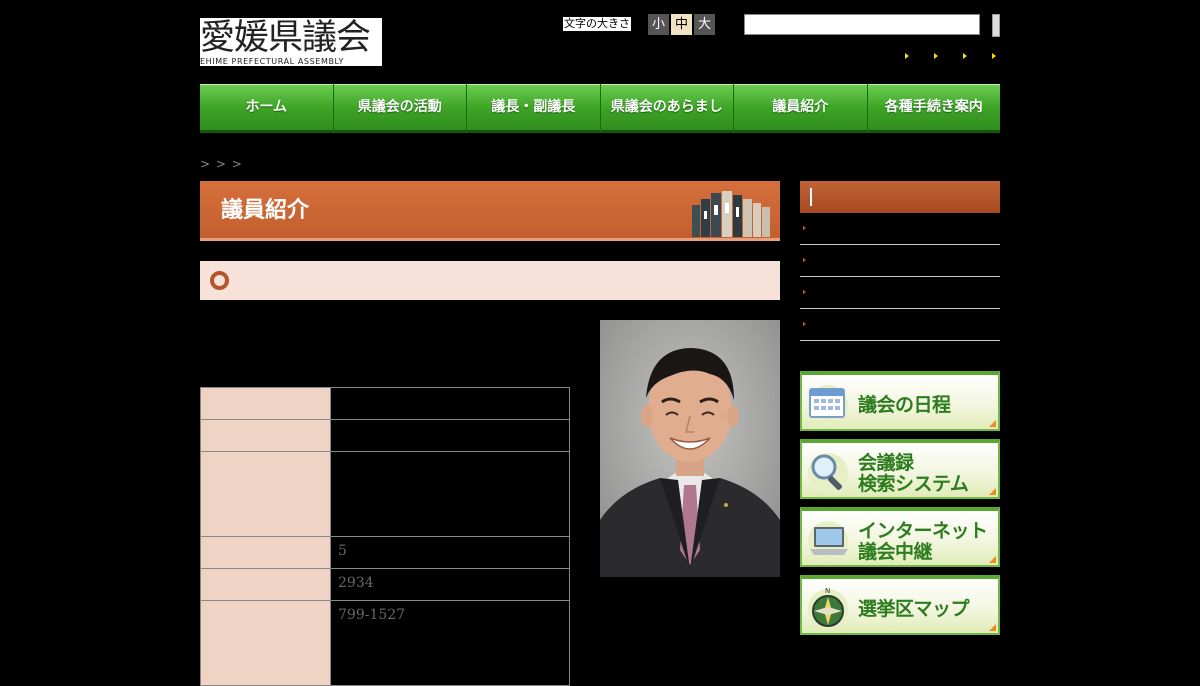  What do you see at coordinates (450, 584) in the screenshot?
I see `table-value-cell: 2934` at bounding box center [450, 584].